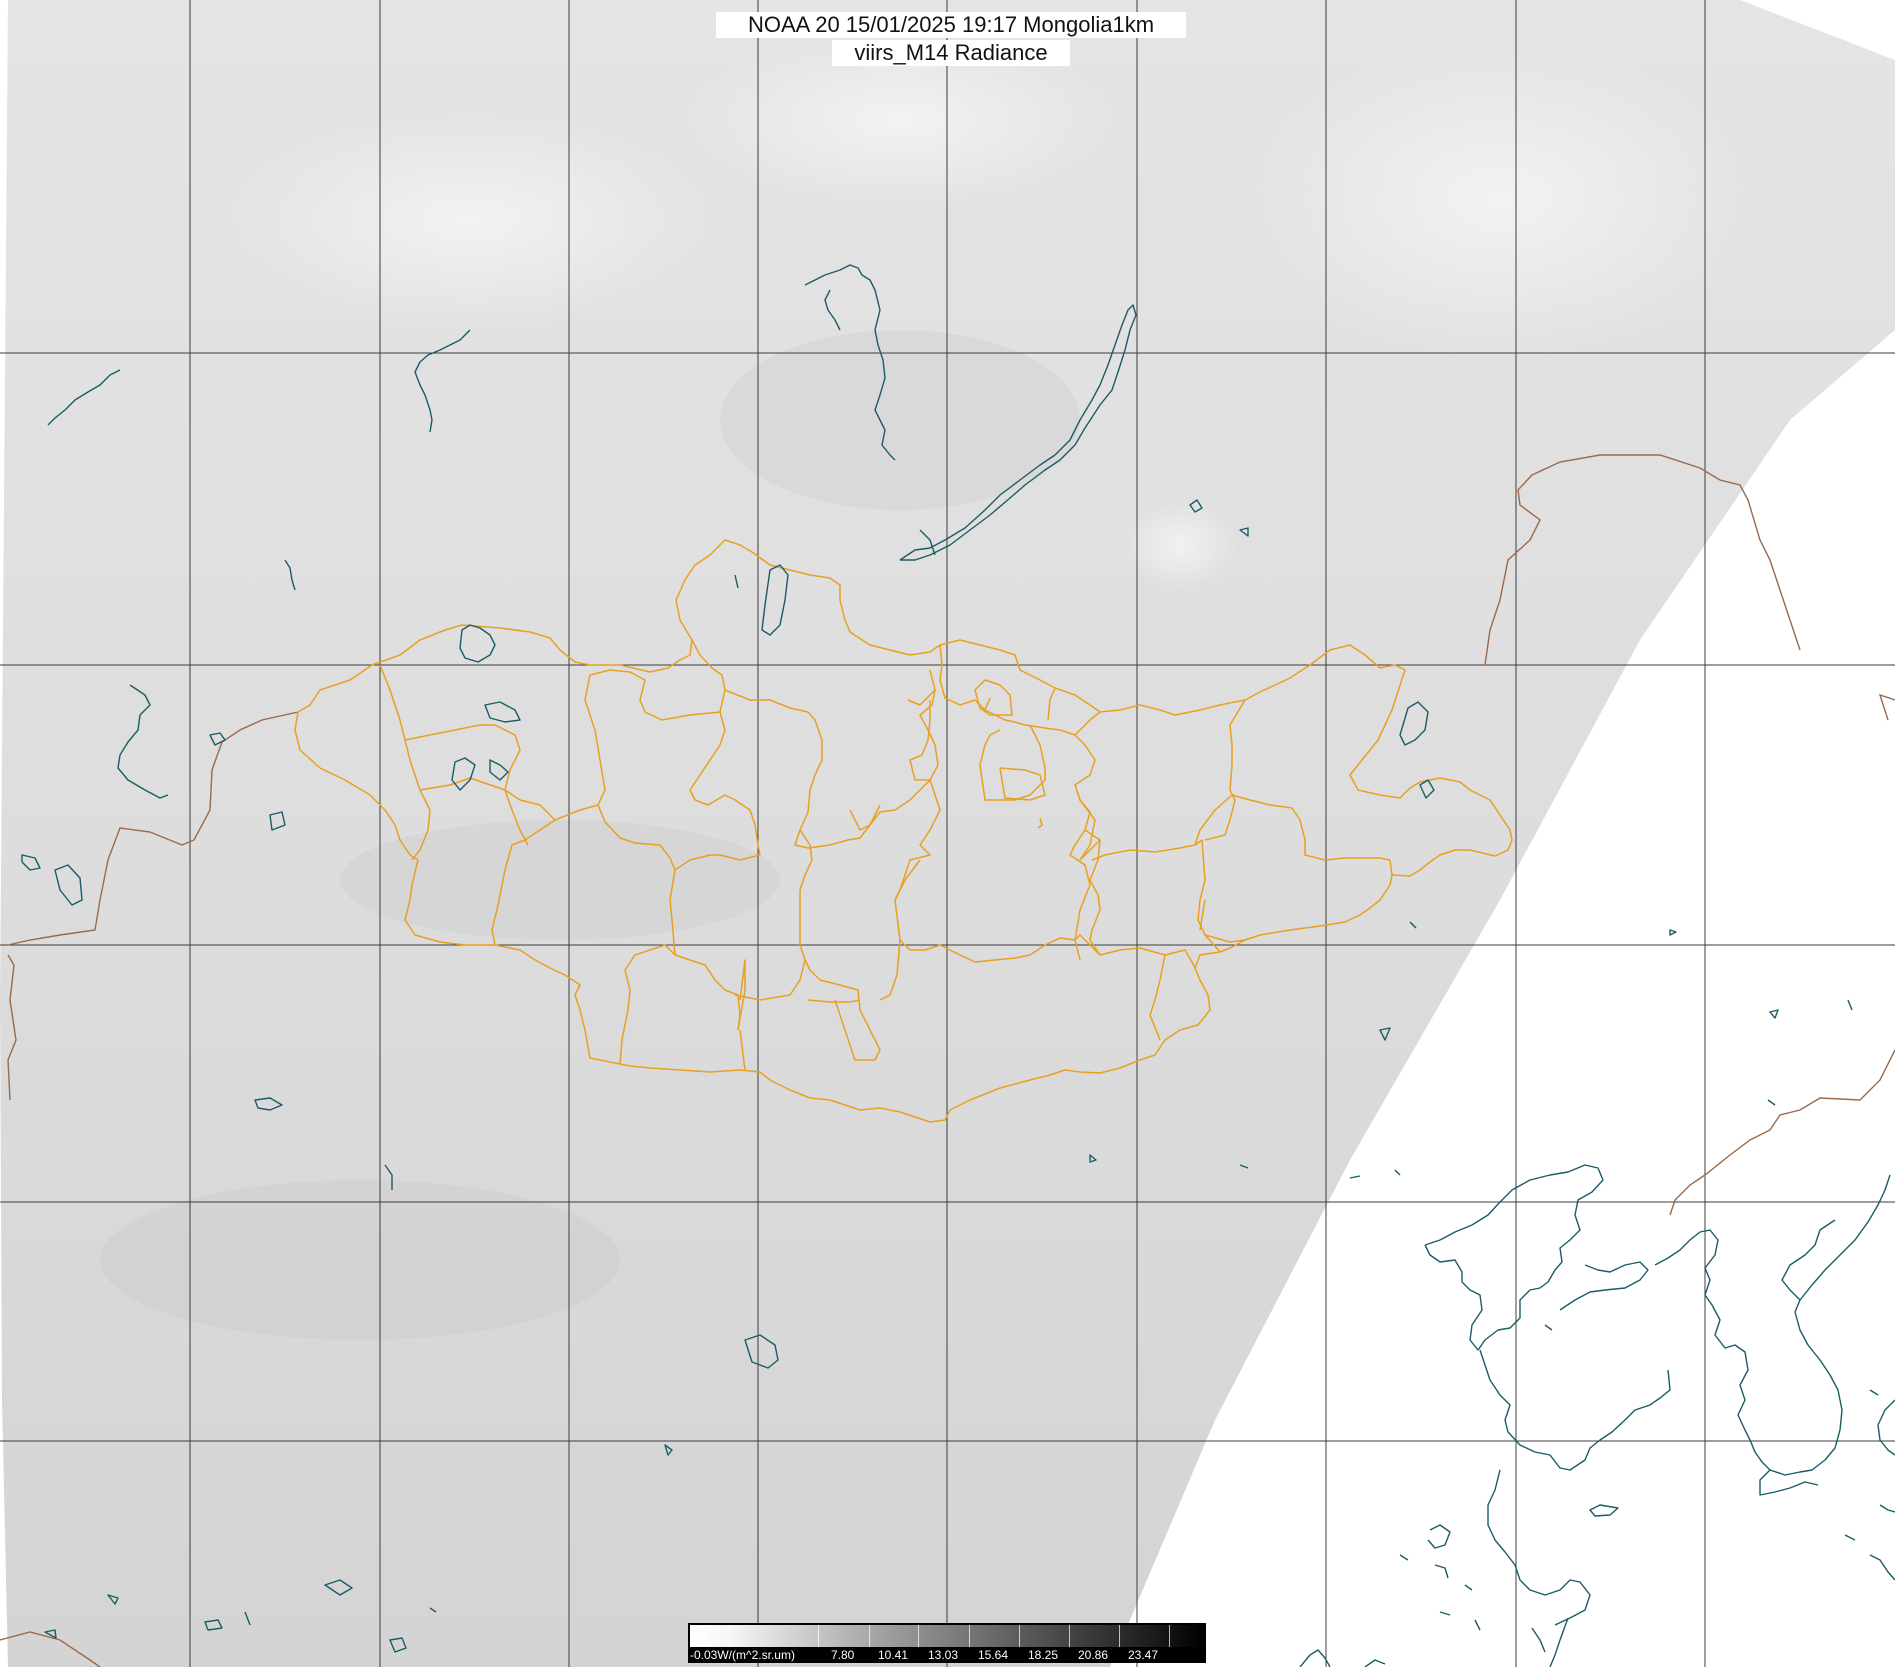 The width and height of the screenshot is (1895, 1667). What do you see at coordinates (742, 1655) in the screenshot?
I see `colorbar-unit-label: -0.03W/(m^2.sr.um)` at bounding box center [742, 1655].